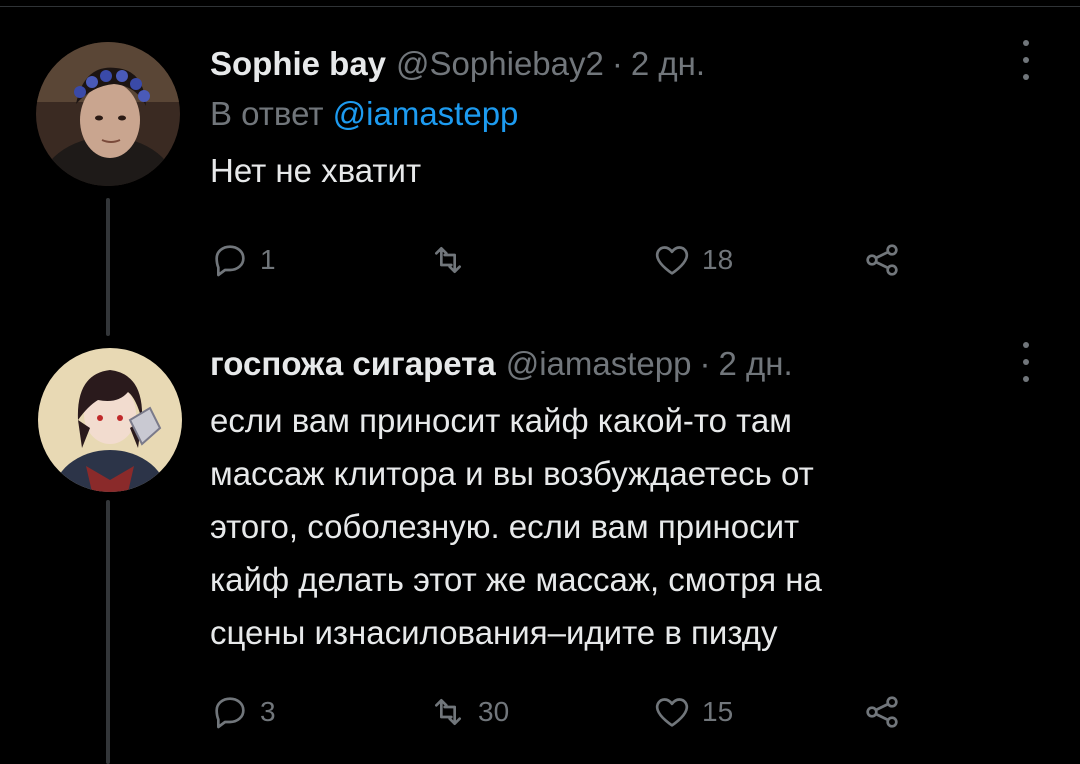 This screenshot has width=1080, height=764. What do you see at coordinates (610, 114) in the screenshot?
I see `reply-context: В ответ @iamastepp` at bounding box center [610, 114].